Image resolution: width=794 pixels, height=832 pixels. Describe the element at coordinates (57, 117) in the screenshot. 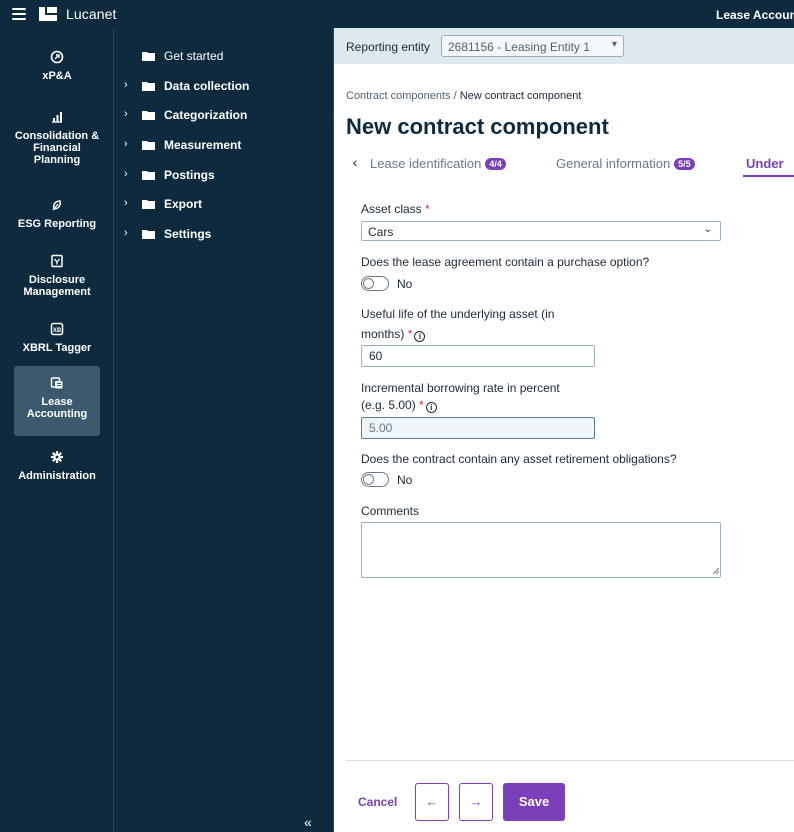

I see `chart-icon` at that location.